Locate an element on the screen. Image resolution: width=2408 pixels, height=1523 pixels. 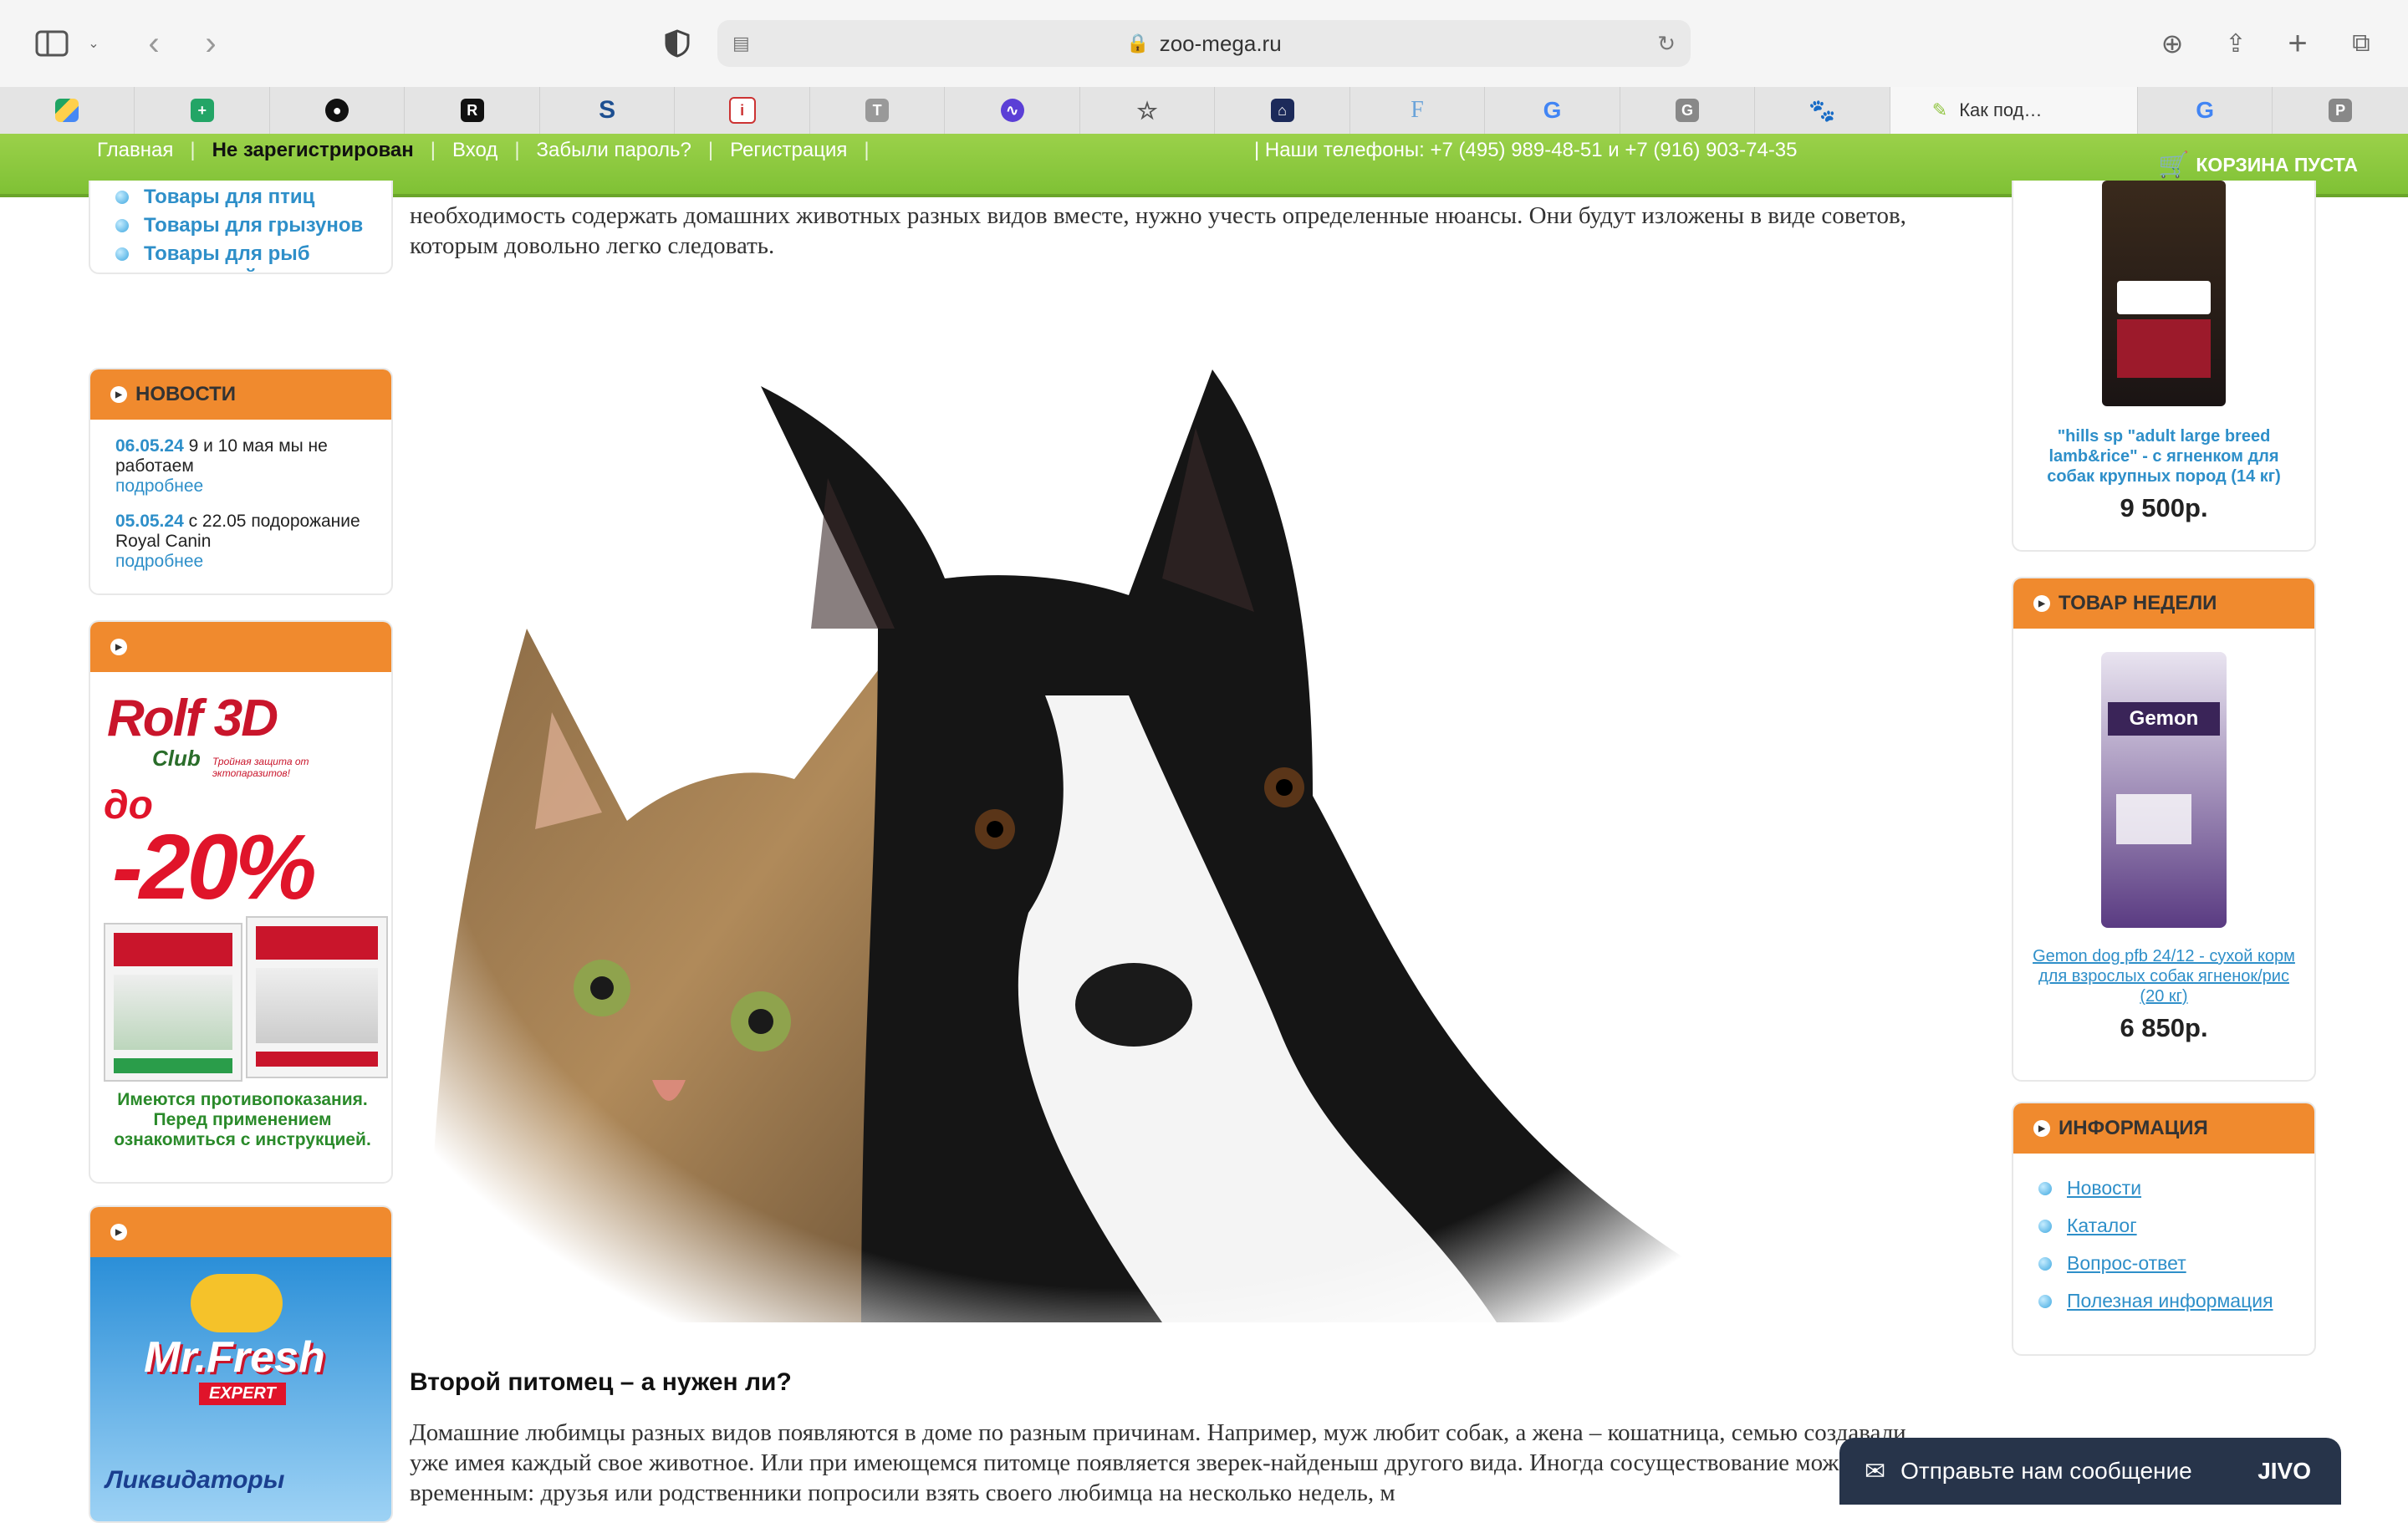
p-icon: P is located at coordinates (2341, 111).